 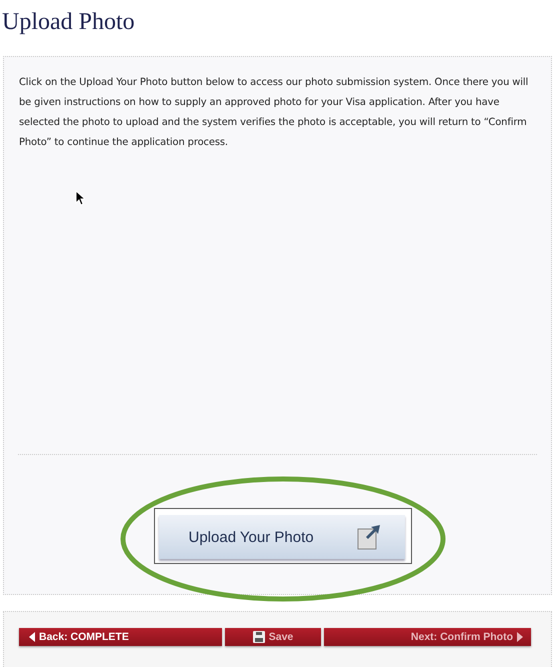 What do you see at coordinates (80, 198) in the screenshot?
I see `cursor-icon` at bounding box center [80, 198].